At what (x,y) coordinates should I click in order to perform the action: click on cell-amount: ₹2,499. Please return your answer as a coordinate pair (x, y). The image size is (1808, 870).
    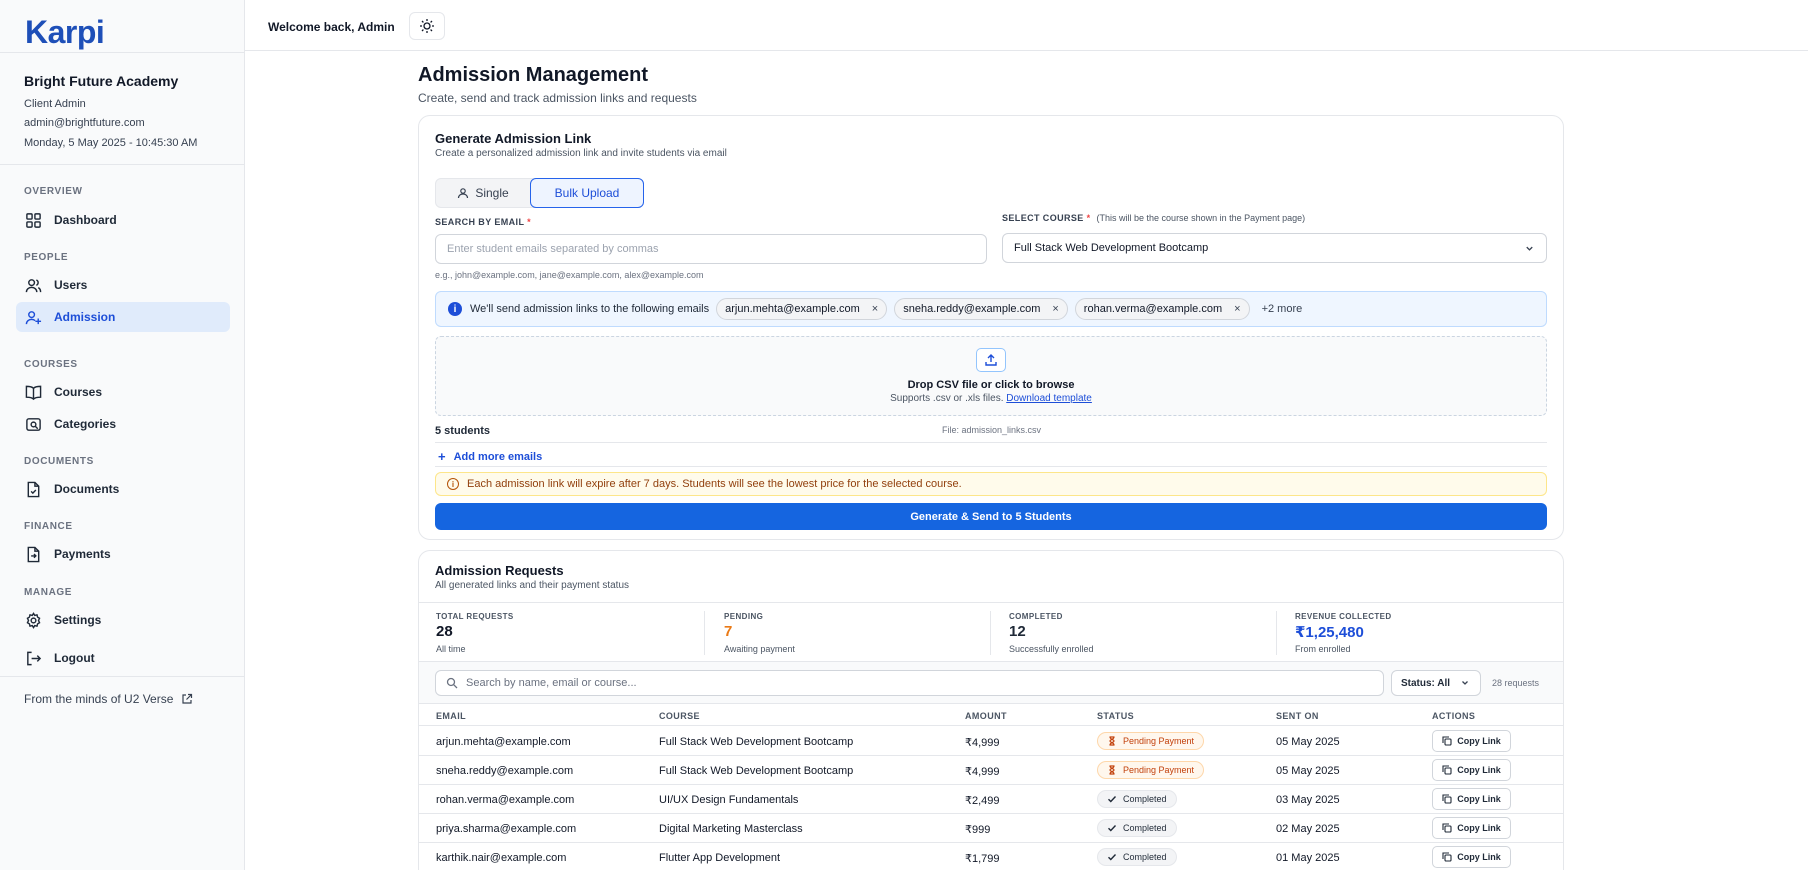
    Looking at the image, I should click on (982, 801).